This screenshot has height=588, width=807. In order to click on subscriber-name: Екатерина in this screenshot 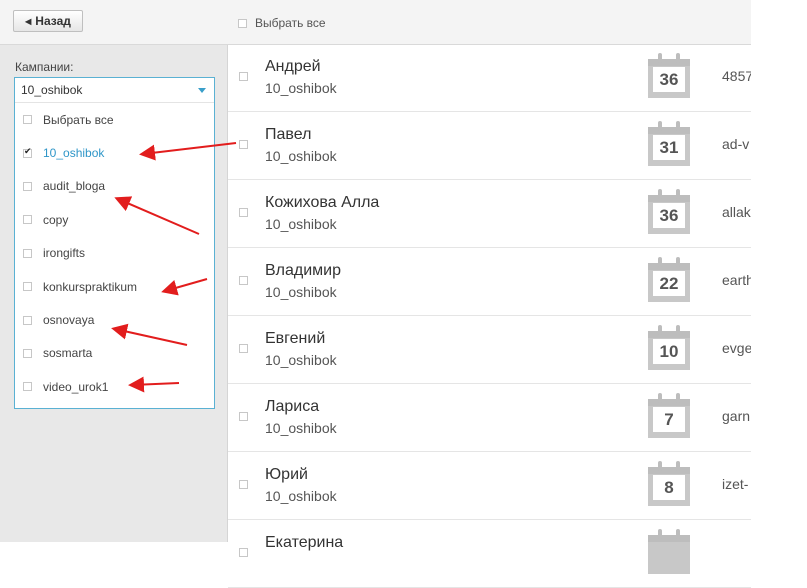, I will do `click(304, 542)`.